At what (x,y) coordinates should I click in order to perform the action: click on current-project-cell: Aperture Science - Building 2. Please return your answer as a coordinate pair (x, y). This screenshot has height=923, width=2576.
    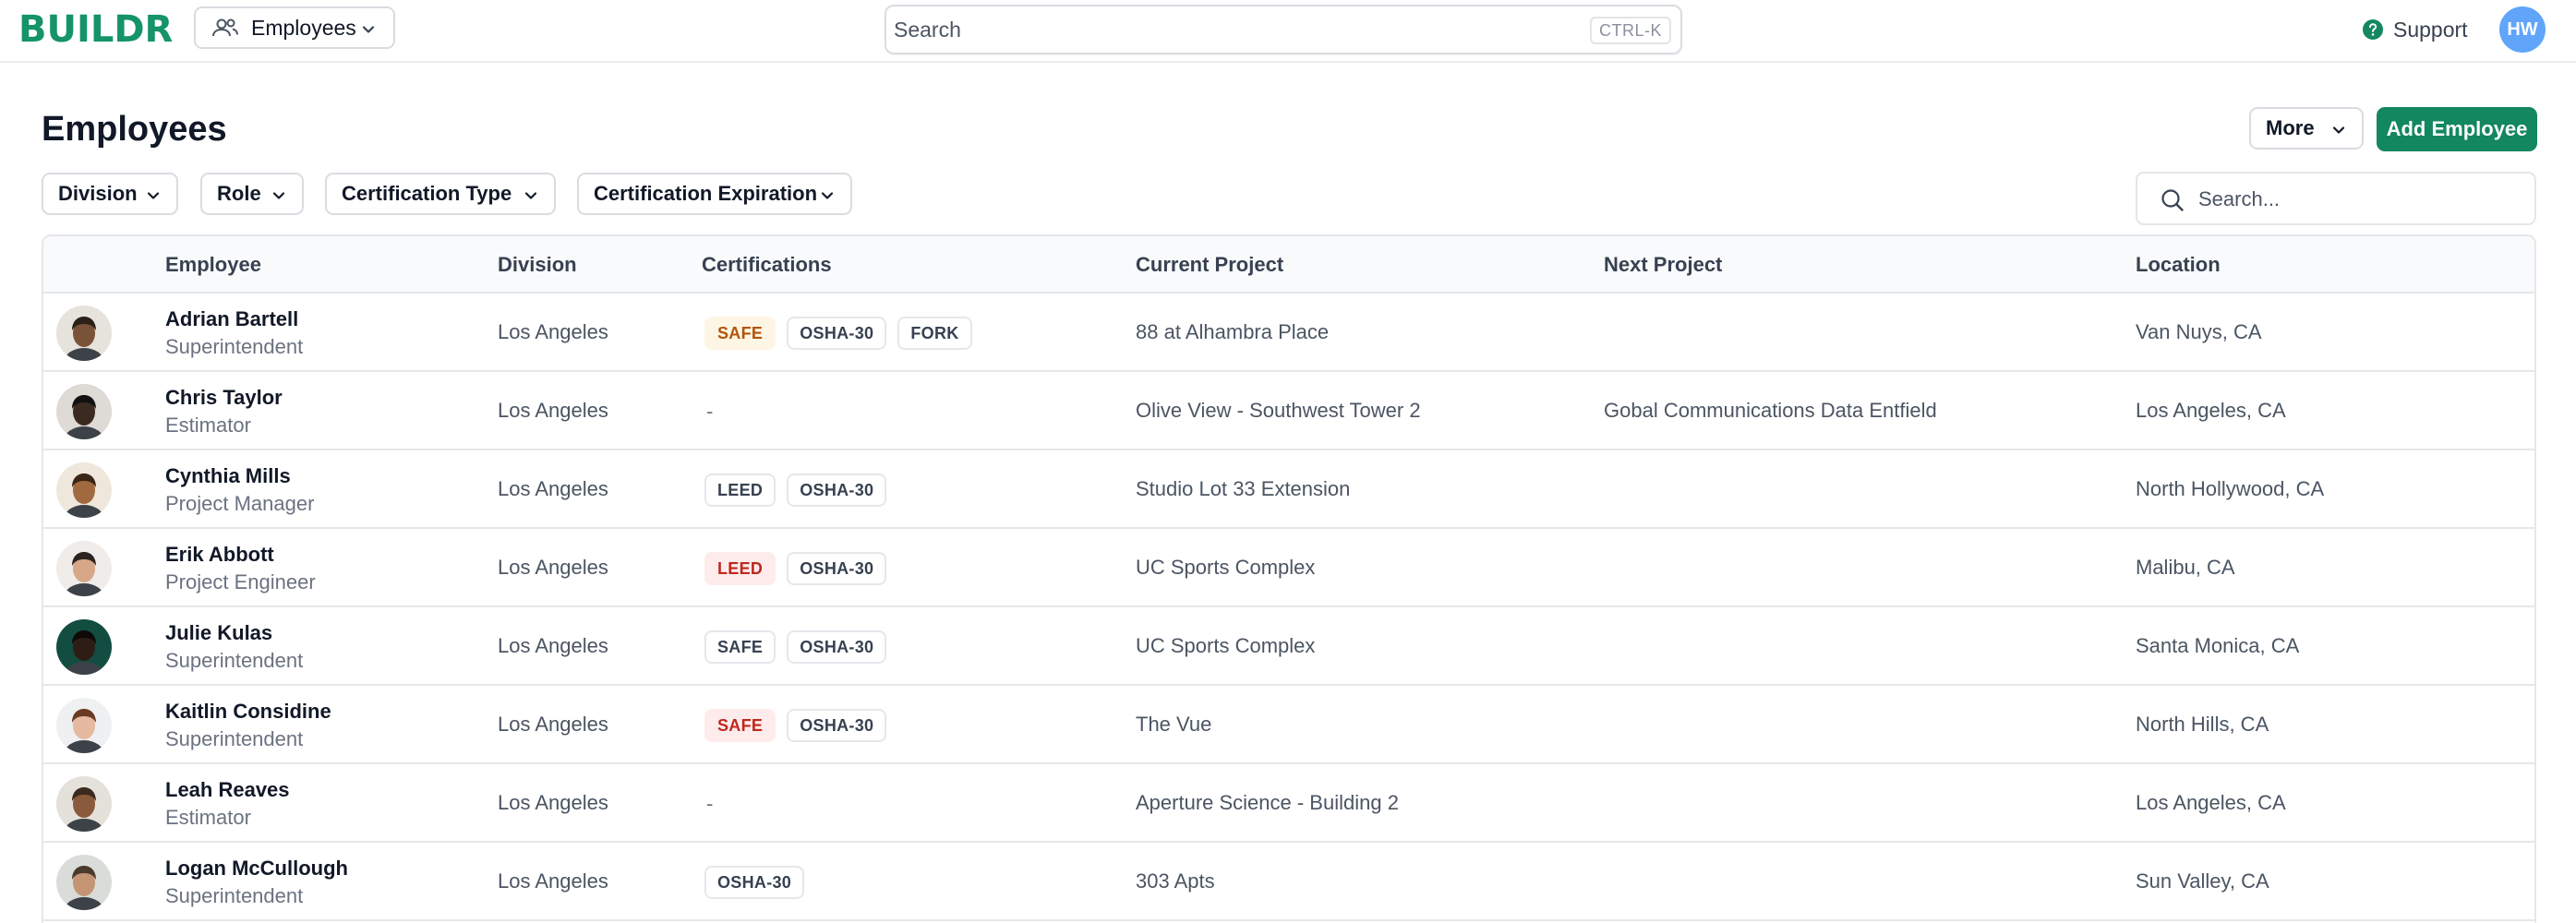
    Looking at the image, I should click on (1267, 803).